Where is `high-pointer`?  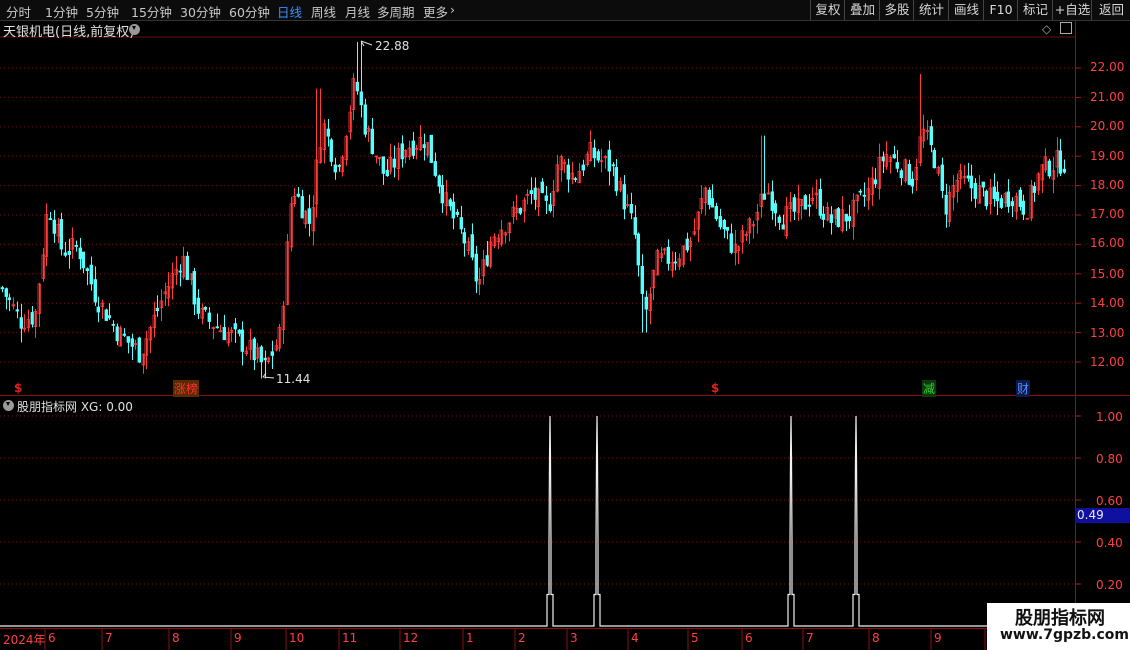 high-pointer is located at coordinates (366, 43).